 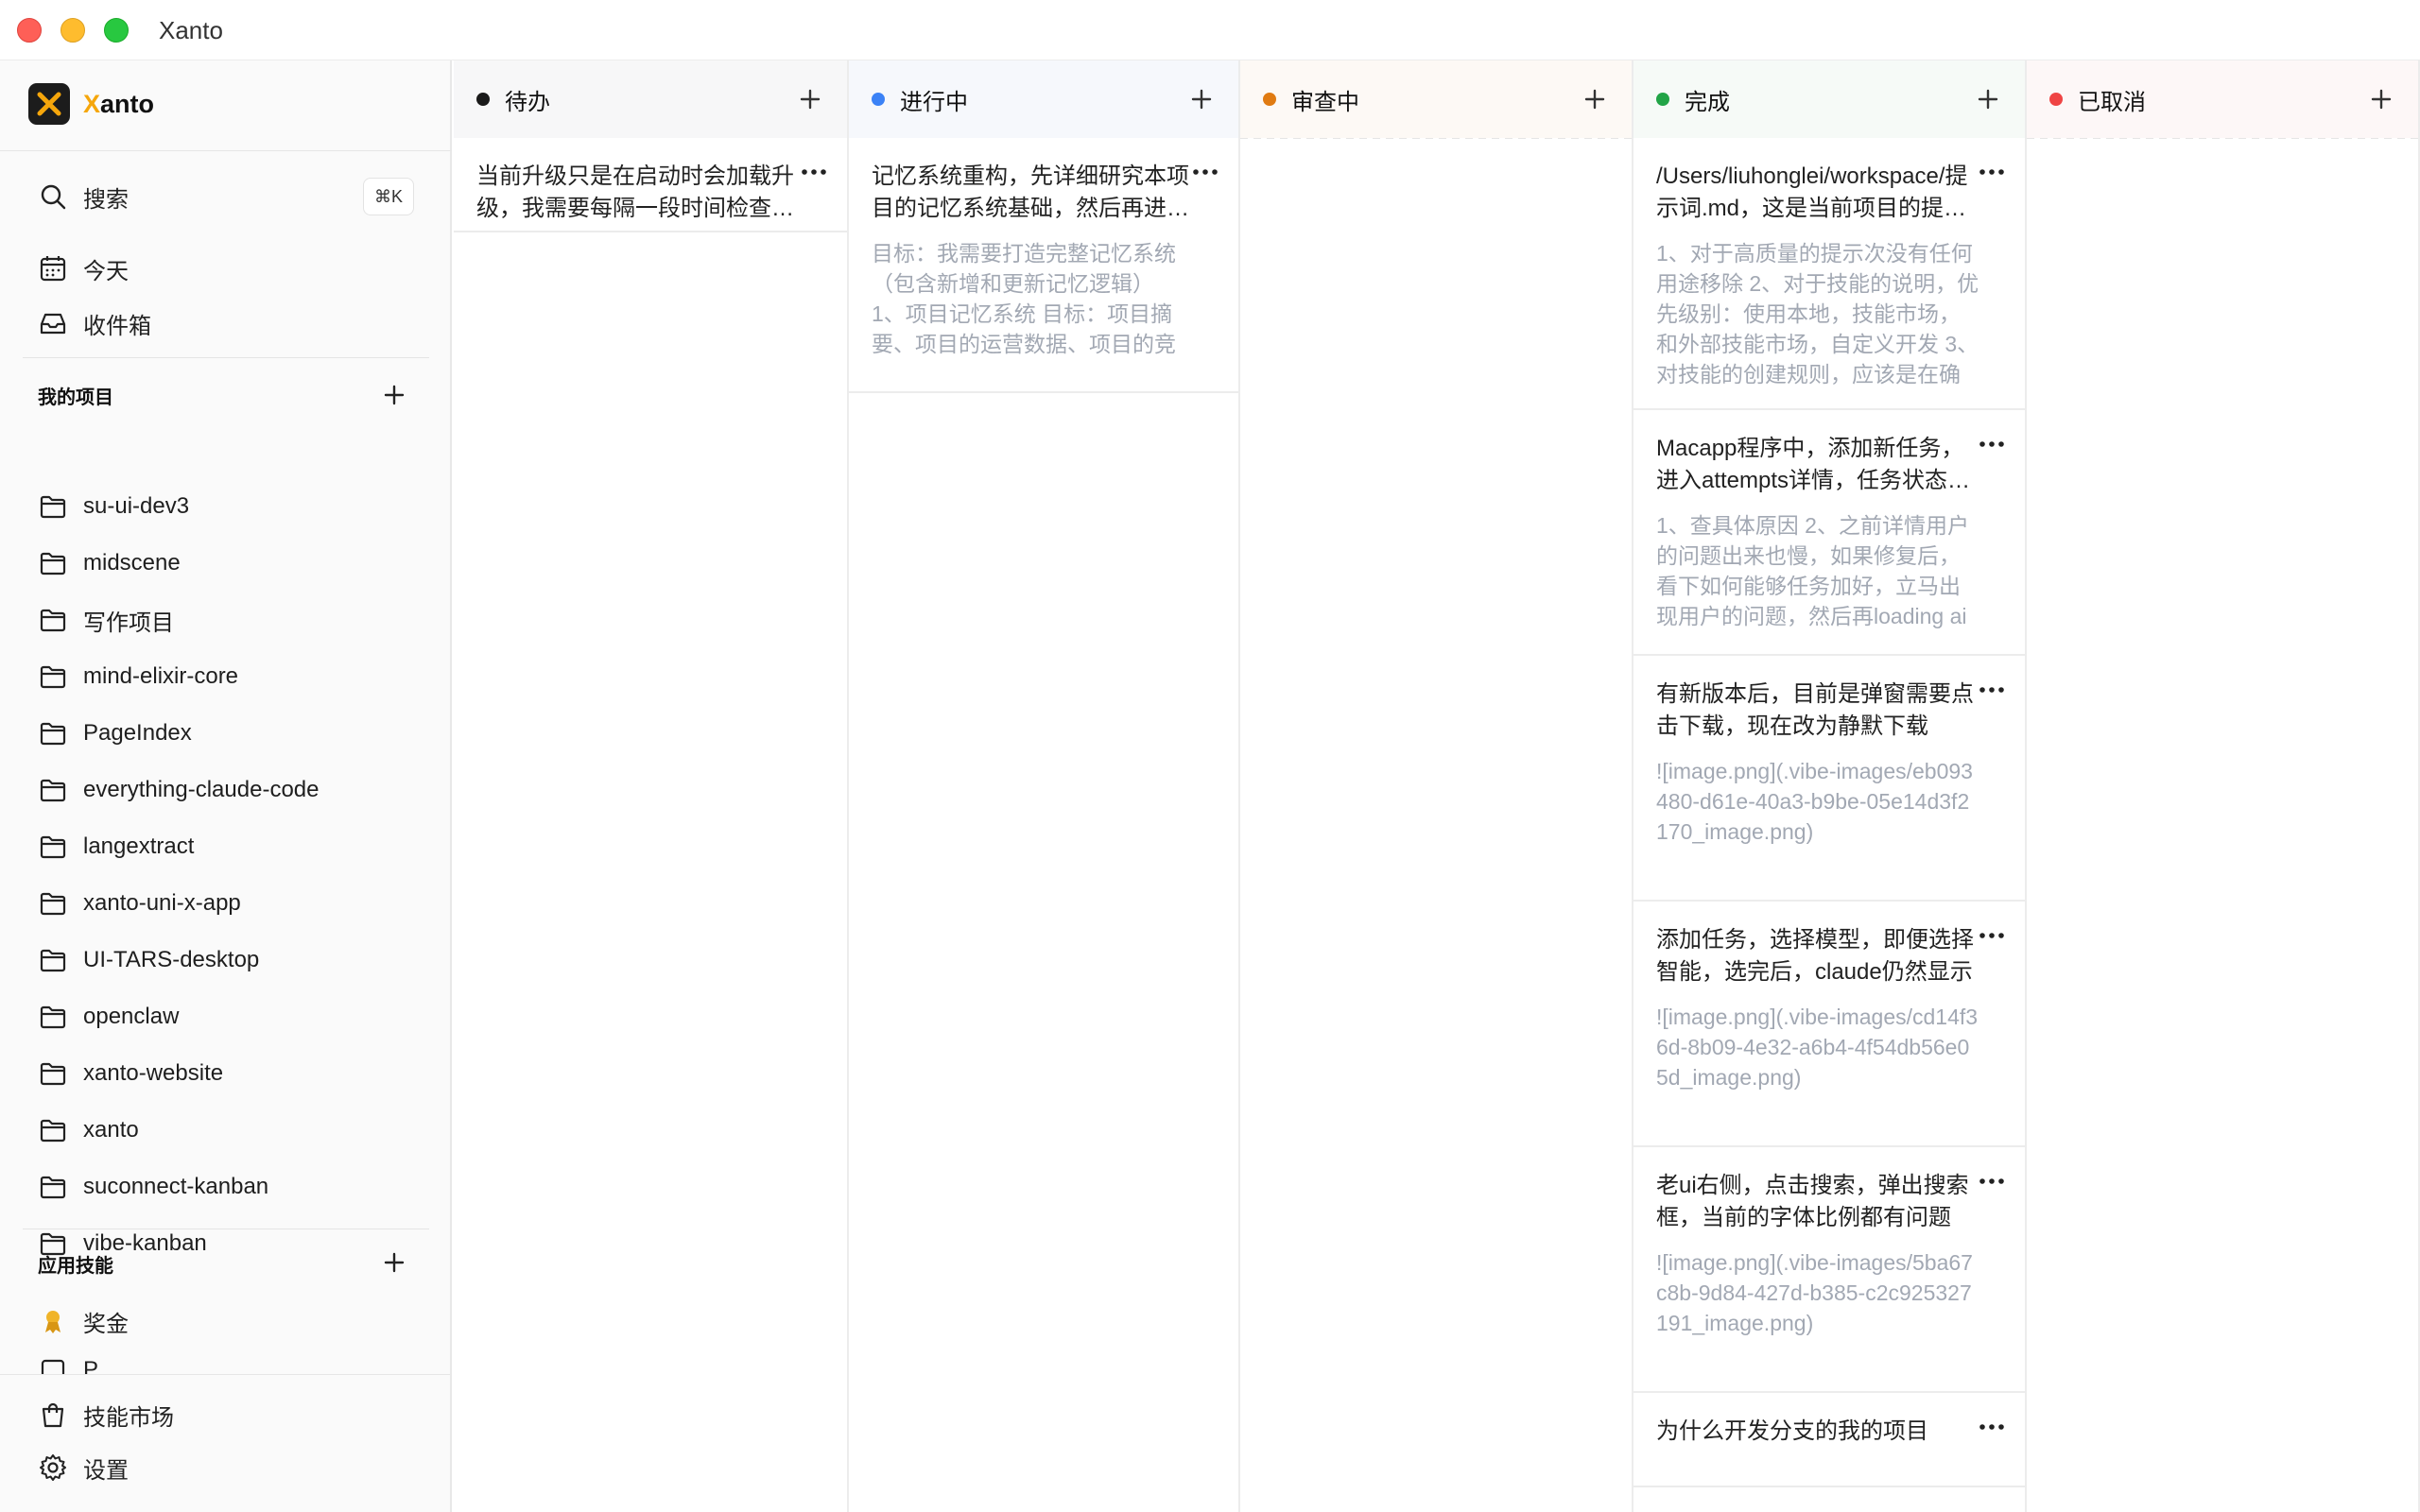 I want to click on today-nav-item: 今天, so click(x=83, y=268).